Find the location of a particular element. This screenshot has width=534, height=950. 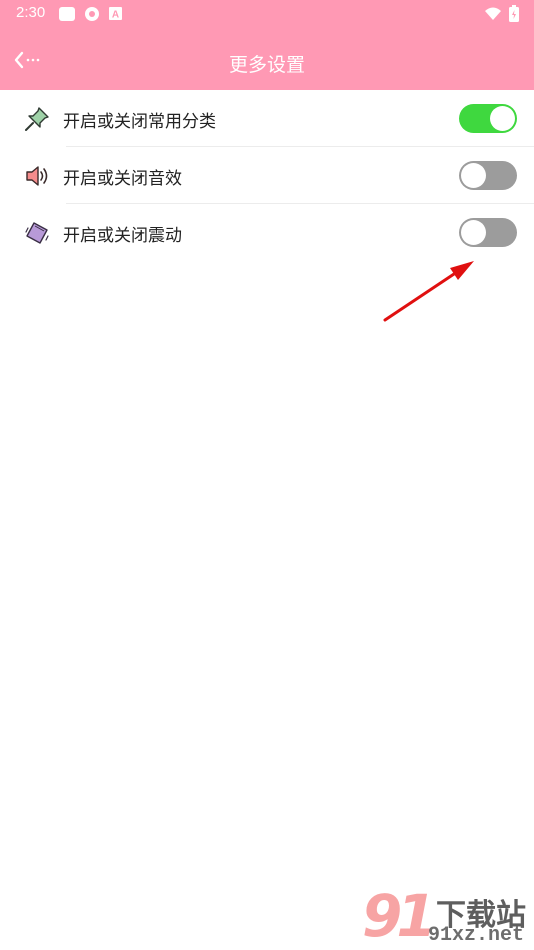

app-bar: 更多设置 is located at coordinates (267, 59).